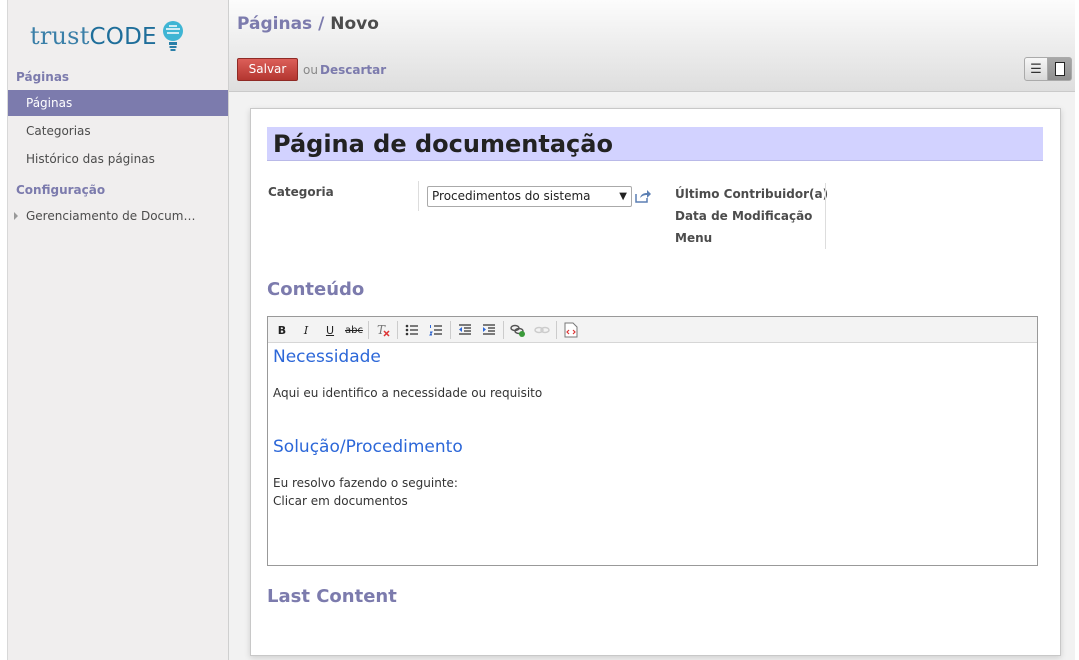 The height and width of the screenshot is (660, 1079). I want to click on breadcrumb-parent-link: Páginas, so click(274, 24).